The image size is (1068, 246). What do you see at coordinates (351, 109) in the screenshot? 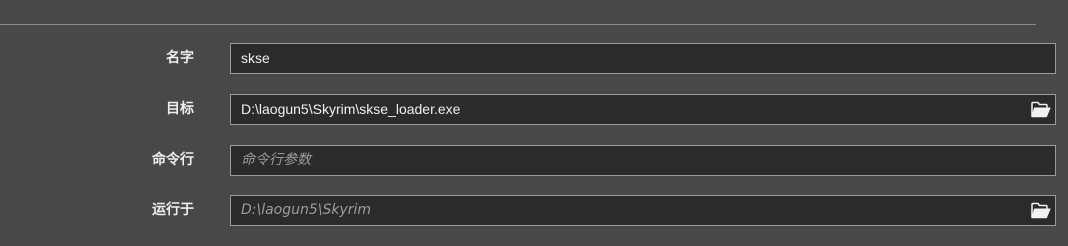
I see `target-input-value: D:\laogun5\Skyrim\skse_loader.exe` at bounding box center [351, 109].